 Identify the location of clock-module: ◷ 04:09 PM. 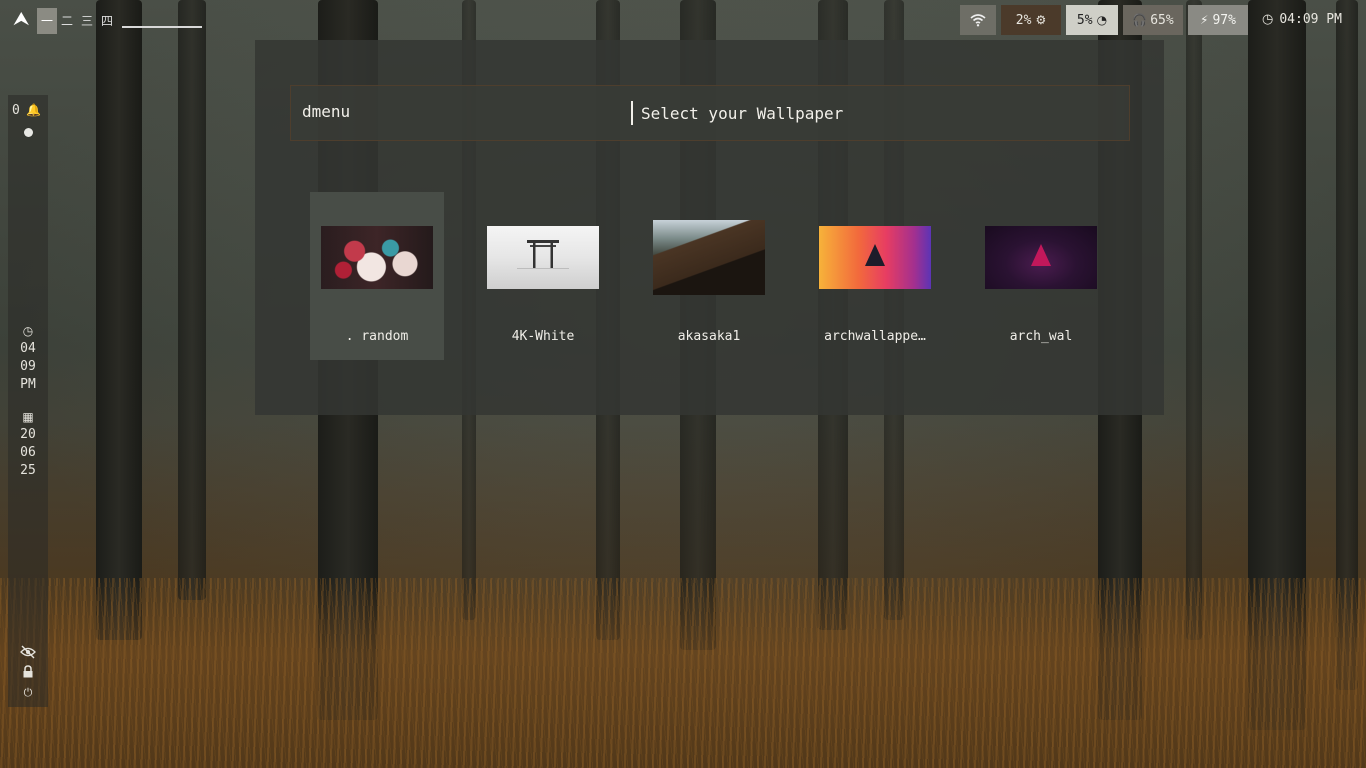
(1302, 20).